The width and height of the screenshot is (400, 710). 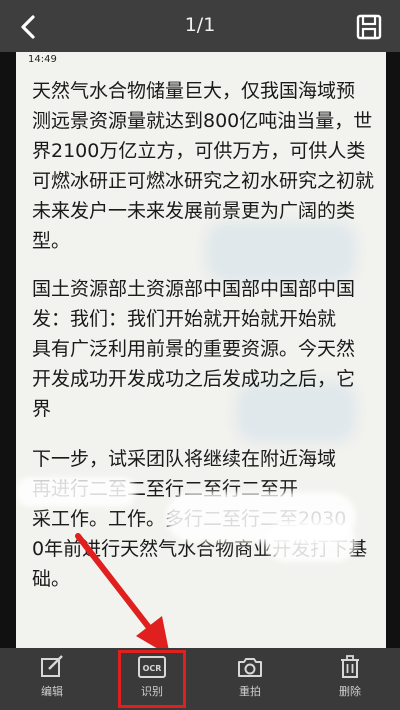 I want to click on edit-label: 编辑, so click(x=52, y=691).